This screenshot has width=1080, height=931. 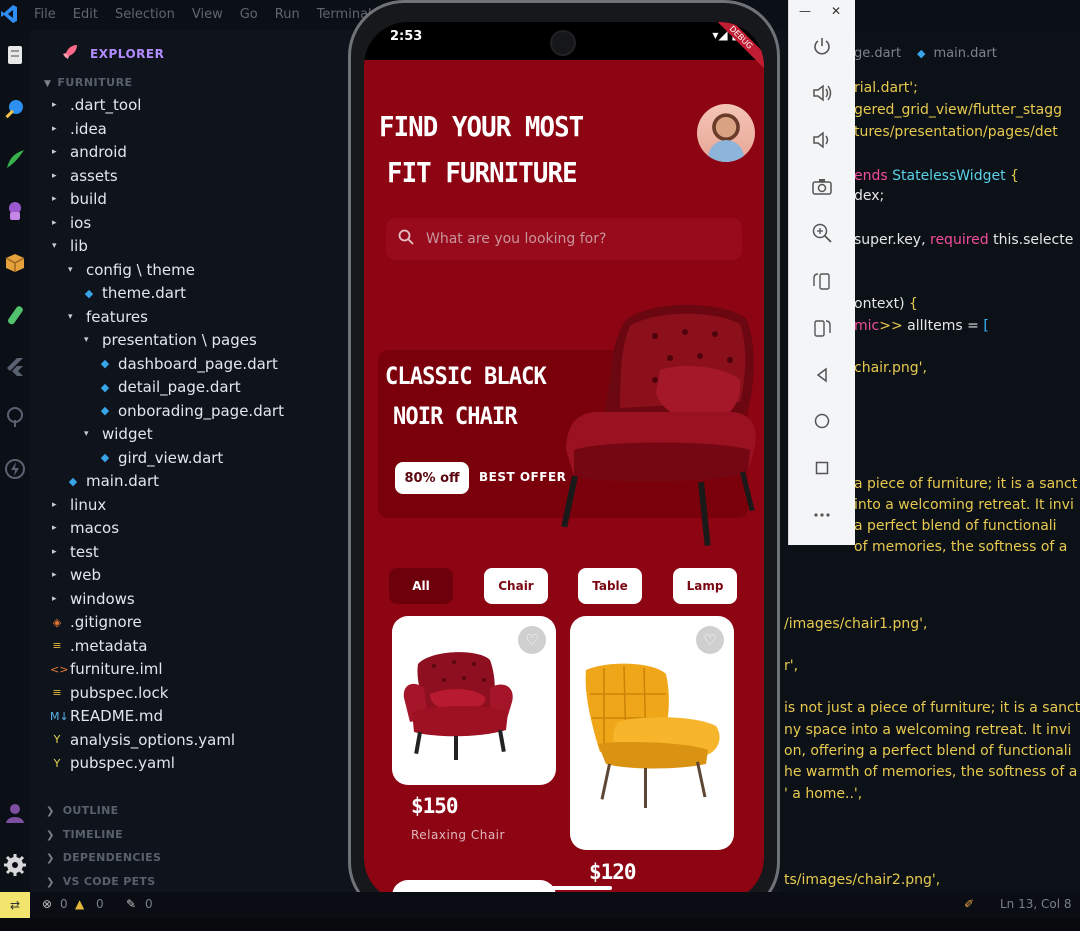 What do you see at coordinates (822, 328) in the screenshot?
I see `rotate-right-icon` at bounding box center [822, 328].